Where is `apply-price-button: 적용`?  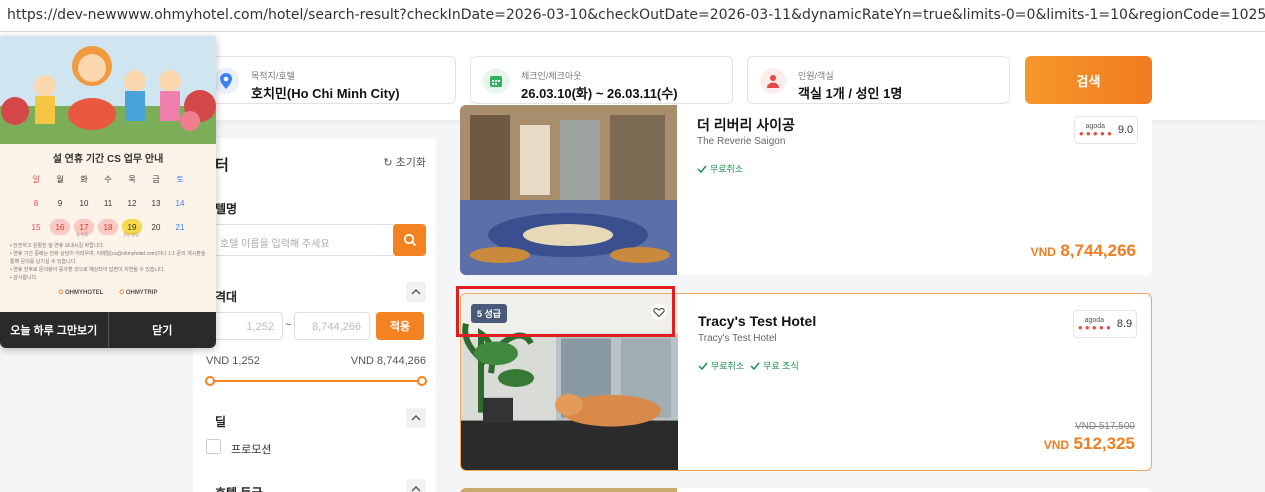 apply-price-button: 적용 is located at coordinates (400, 326).